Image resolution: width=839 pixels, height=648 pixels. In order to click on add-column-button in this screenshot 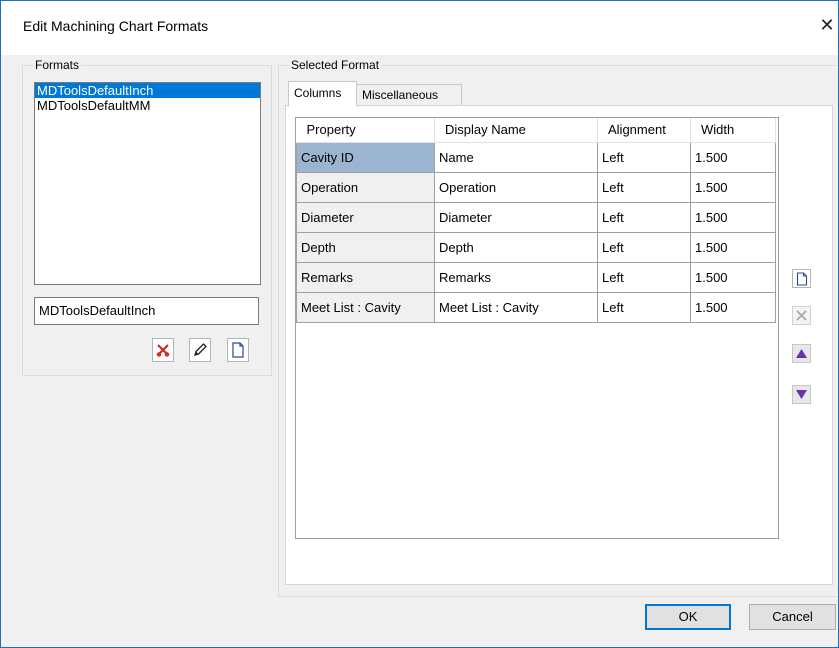, I will do `click(801, 278)`.